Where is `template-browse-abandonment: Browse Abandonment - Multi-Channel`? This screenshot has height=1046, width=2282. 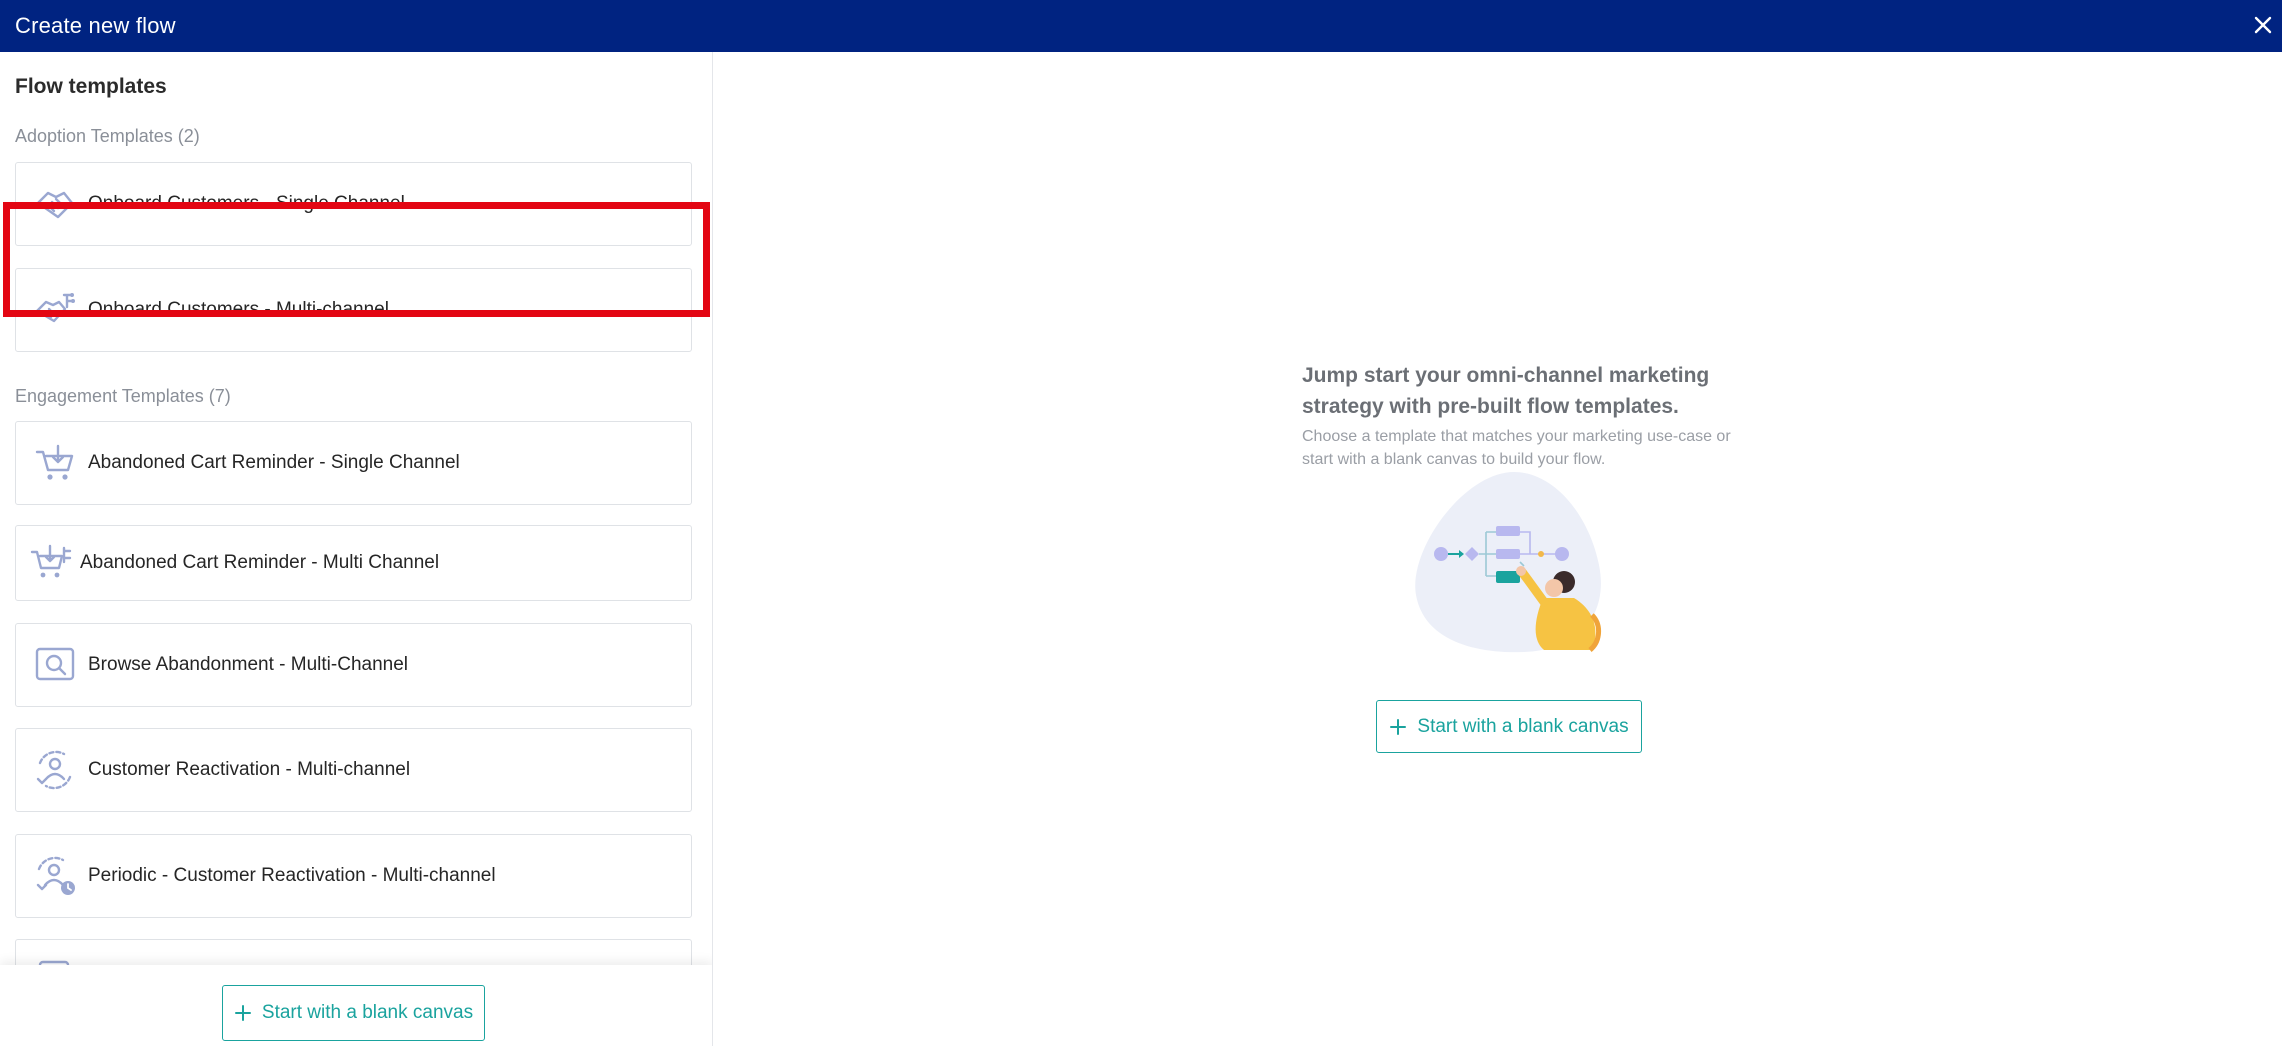 template-browse-abandonment: Browse Abandonment - Multi-Channel is located at coordinates (353, 665).